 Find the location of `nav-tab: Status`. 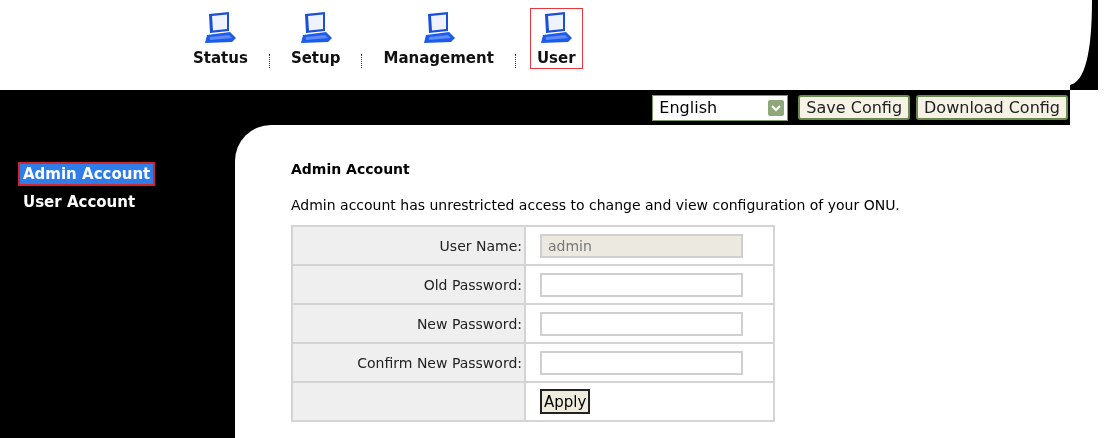

nav-tab: Status is located at coordinates (220, 38).